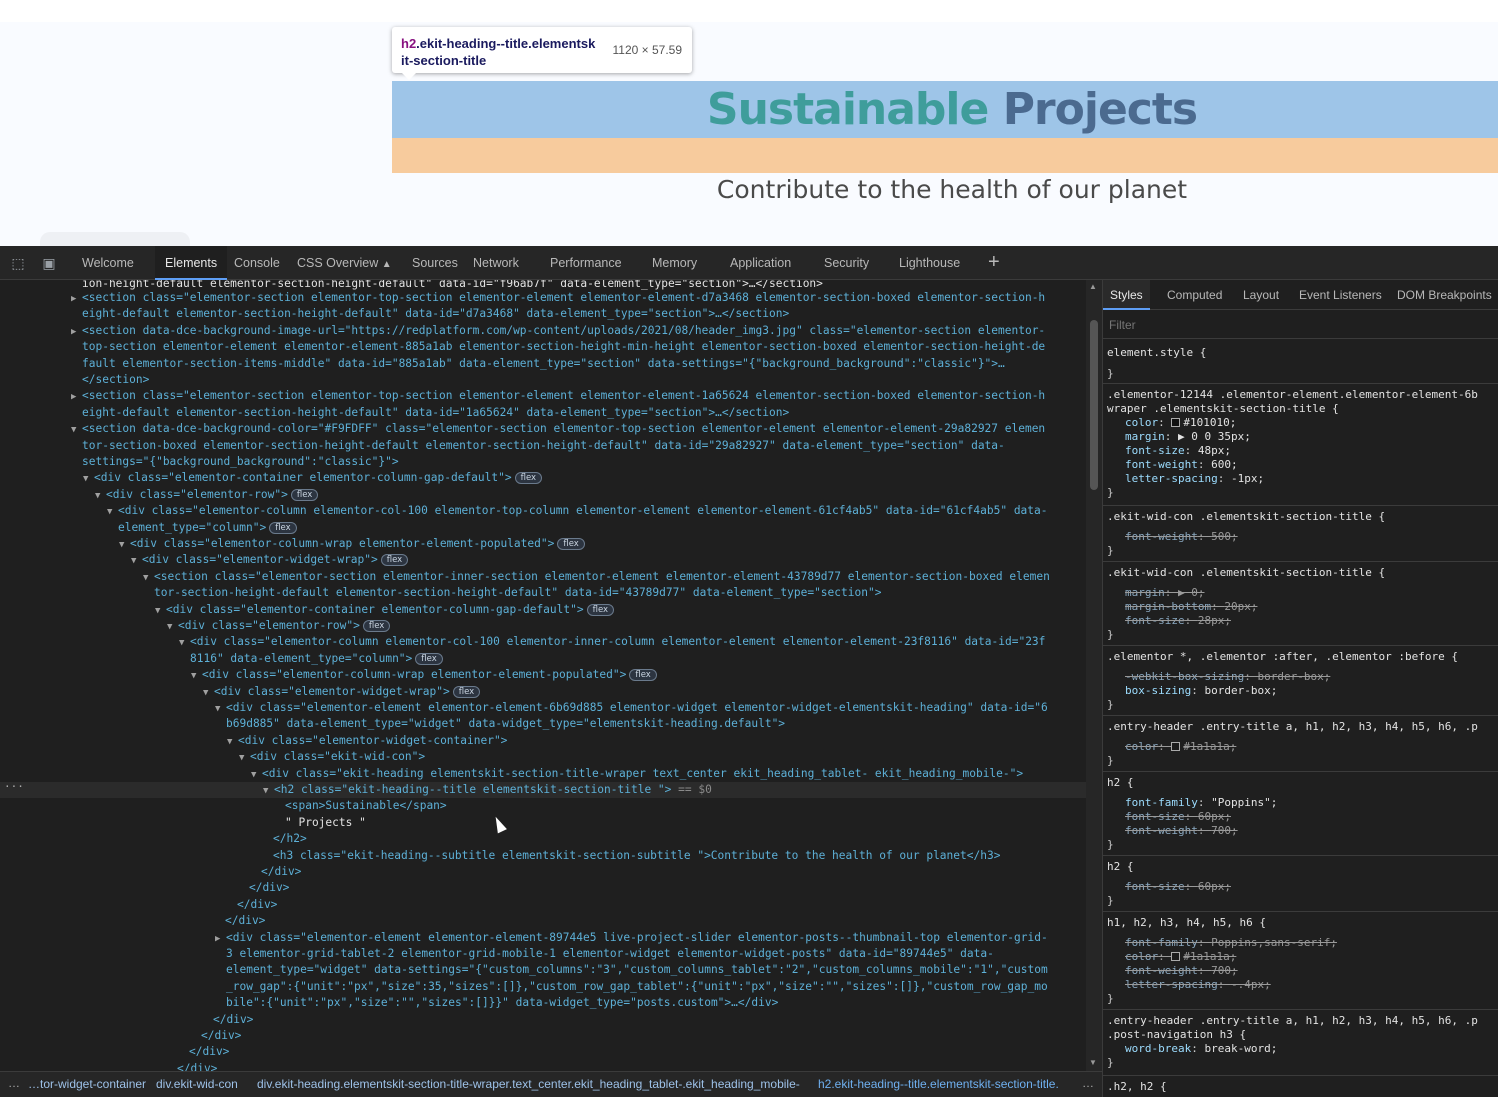  What do you see at coordinates (1300, 691) in the screenshot?
I see `css-declaration: box-sizing: border-box;` at bounding box center [1300, 691].